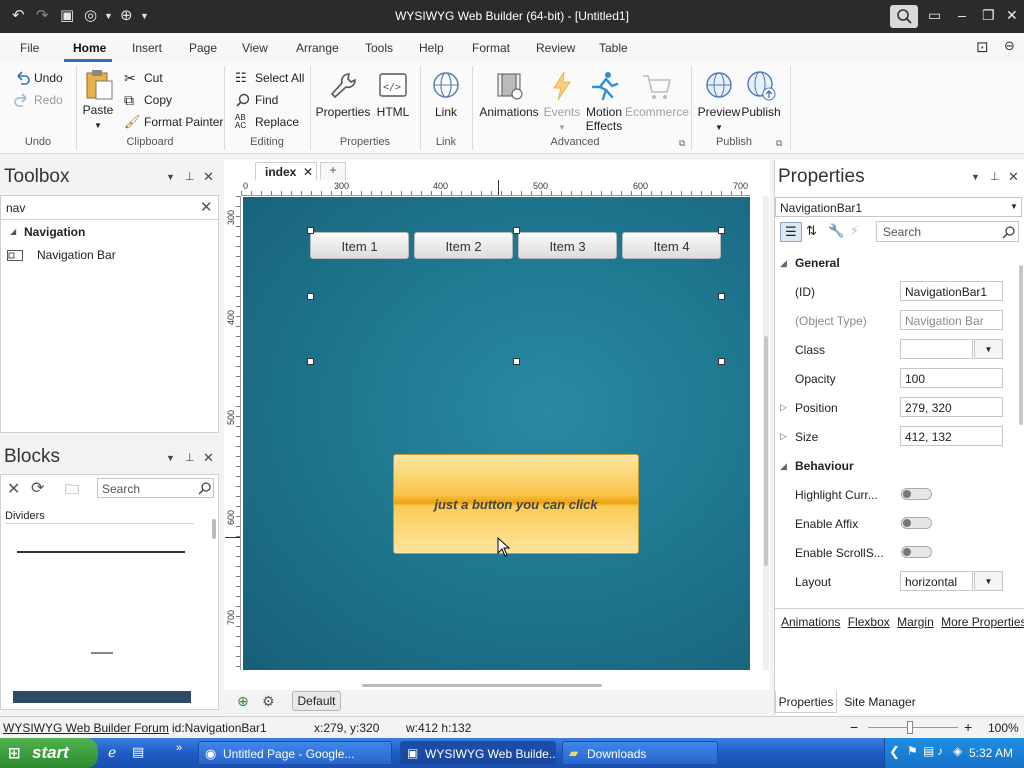 The image size is (1024, 768). What do you see at coordinates (255, 48) in the screenshot?
I see `menu-view: View` at bounding box center [255, 48].